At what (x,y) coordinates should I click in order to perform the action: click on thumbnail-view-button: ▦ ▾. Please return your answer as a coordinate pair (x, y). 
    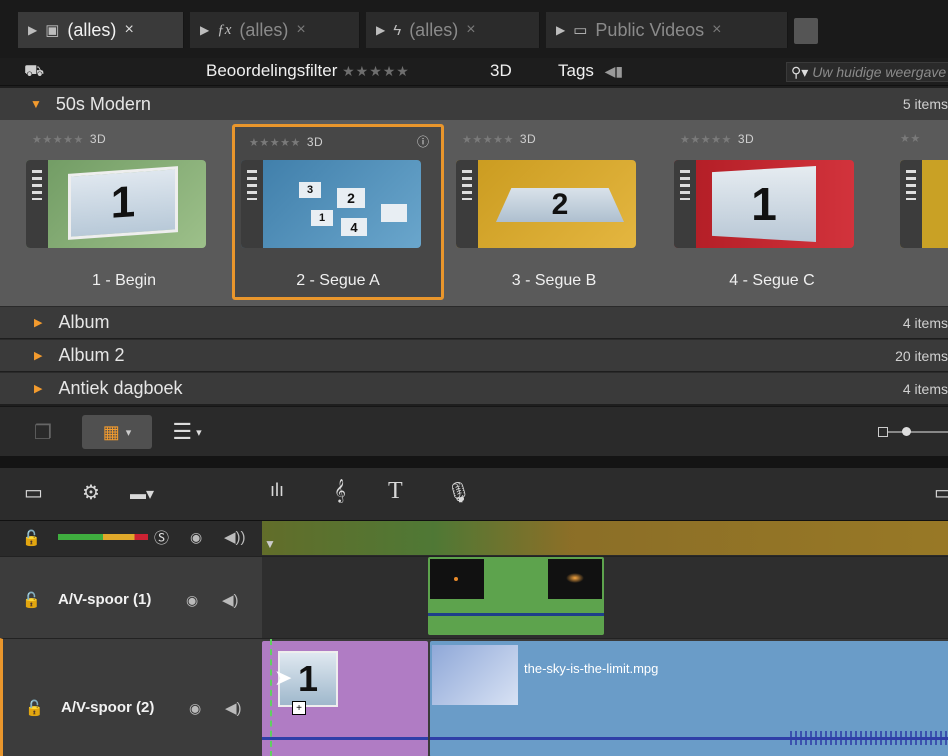
    Looking at the image, I should click on (117, 432).